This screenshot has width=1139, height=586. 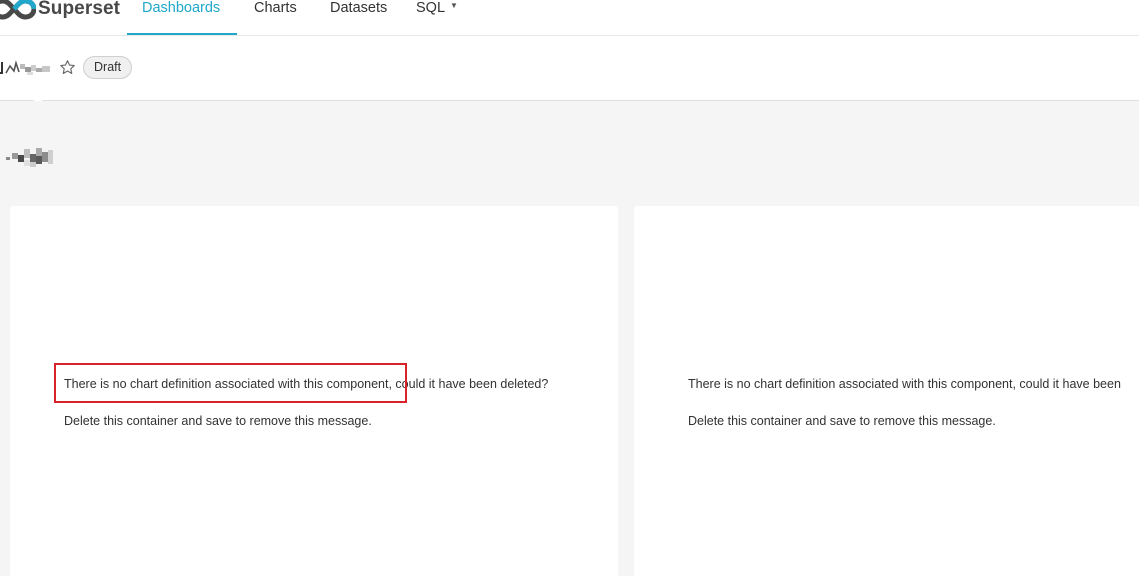 What do you see at coordinates (454, 6) in the screenshot?
I see `caret-down-icon: ▼` at bounding box center [454, 6].